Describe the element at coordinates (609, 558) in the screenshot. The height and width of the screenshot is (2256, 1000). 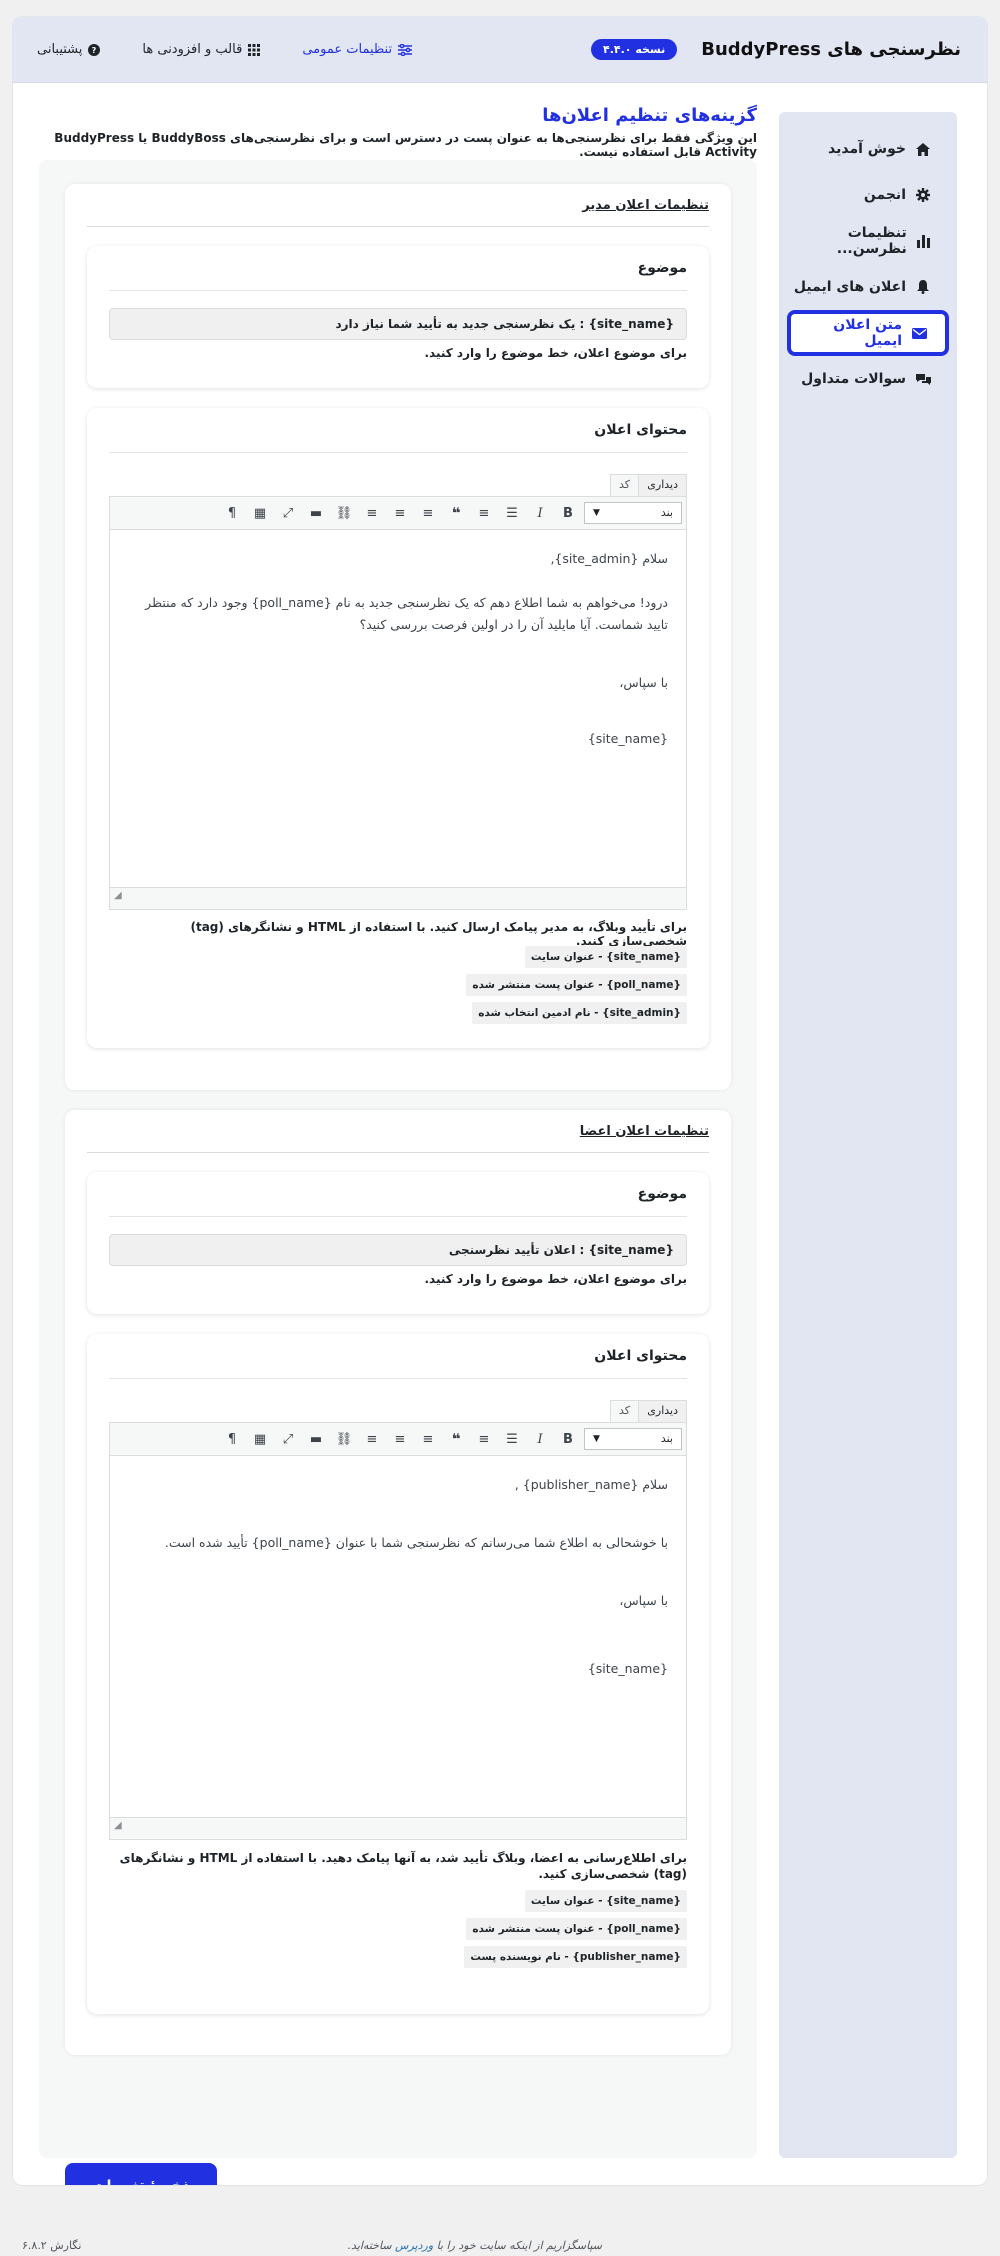
I see `editor-line: سلام {site_admin},` at that location.